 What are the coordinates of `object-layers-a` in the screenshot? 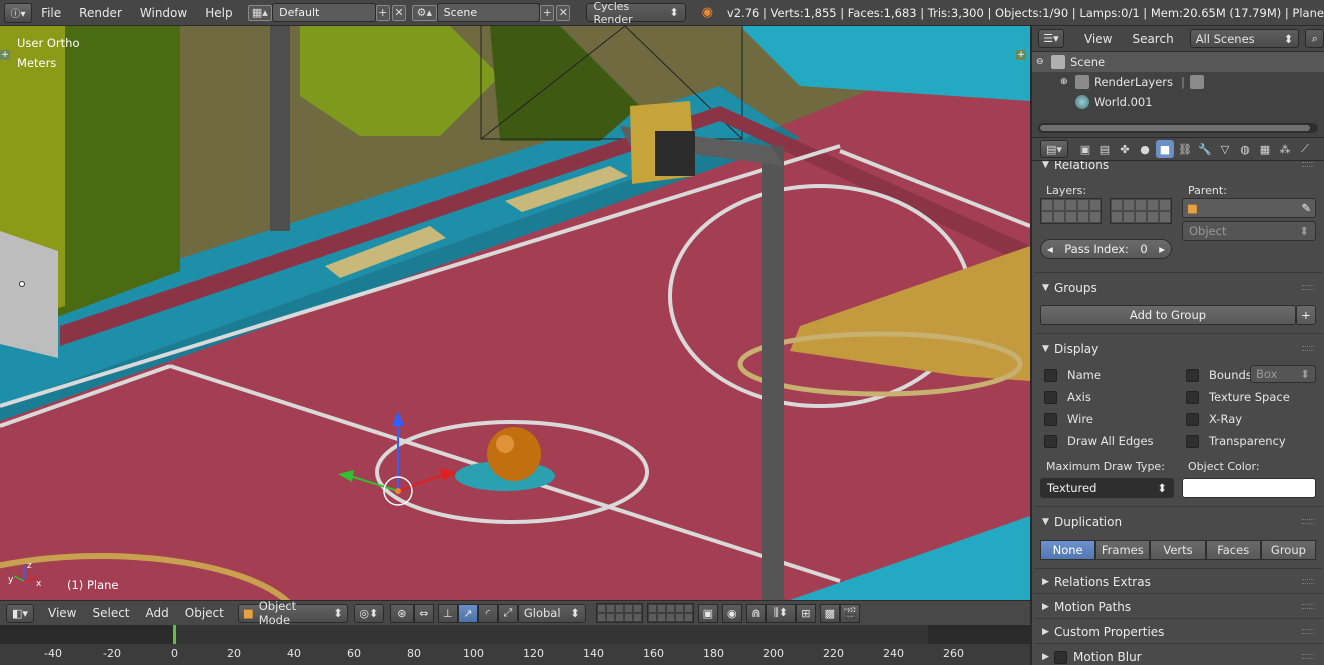 It's located at (1071, 211).